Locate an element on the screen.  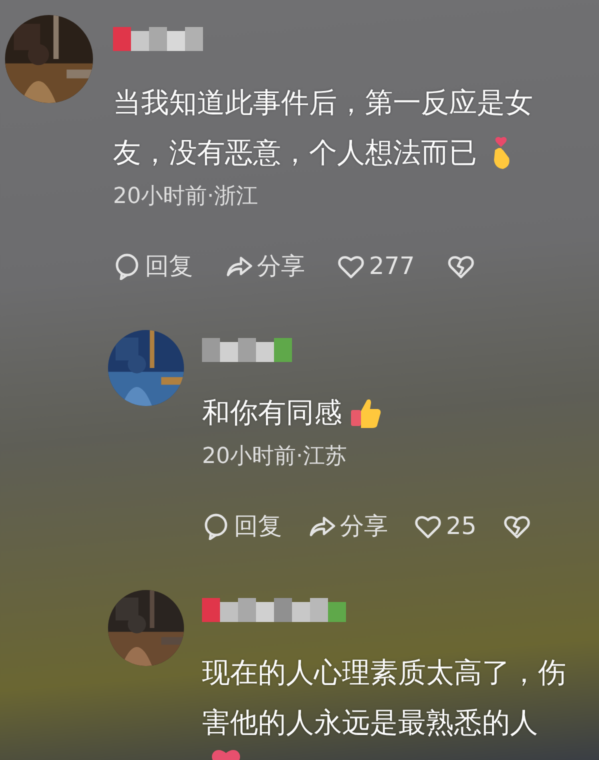
comment-text: 友，没有恶意，个人想法而已 is located at coordinates (295, 153).